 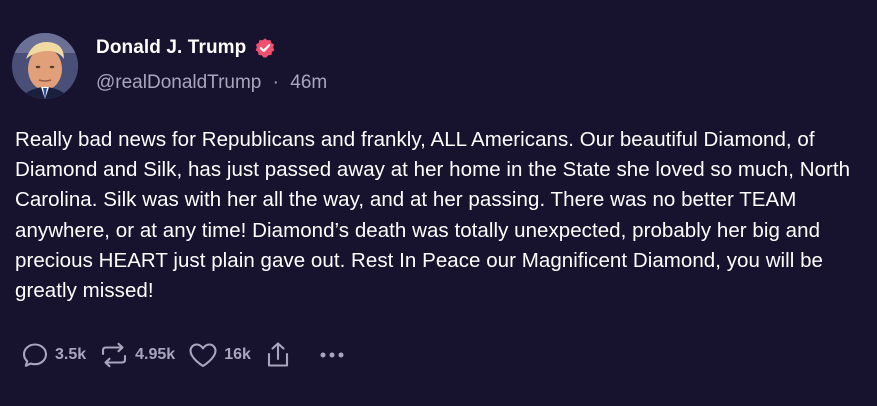 I want to click on avatar-image, so click(x=45, y=66).